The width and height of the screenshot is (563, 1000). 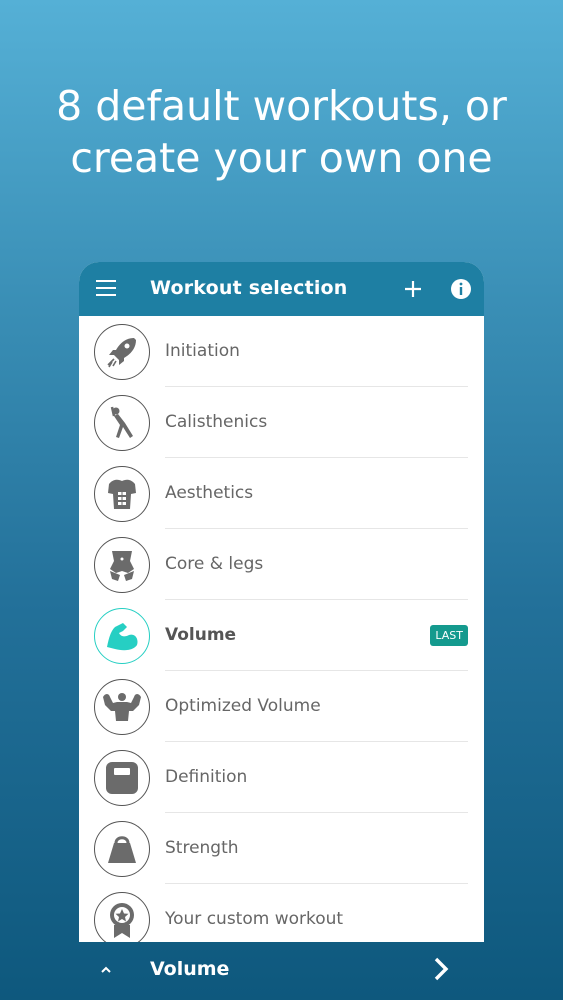 I want to click on workout-label: Your custom workout, so click(x=254, y=919).